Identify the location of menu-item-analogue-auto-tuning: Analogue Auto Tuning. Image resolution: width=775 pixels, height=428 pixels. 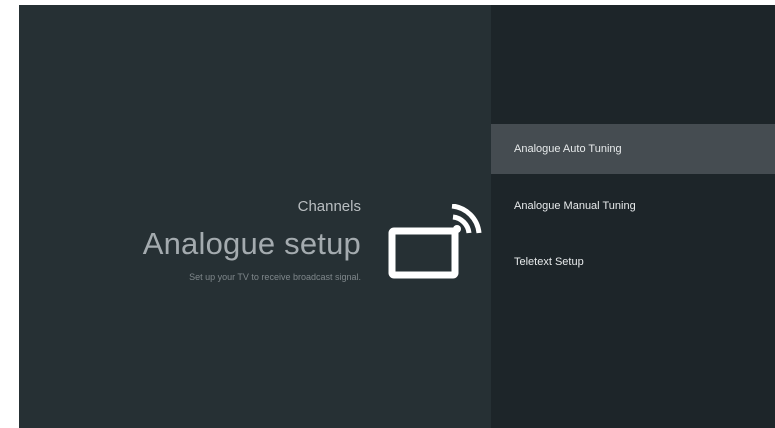
(633, 149).